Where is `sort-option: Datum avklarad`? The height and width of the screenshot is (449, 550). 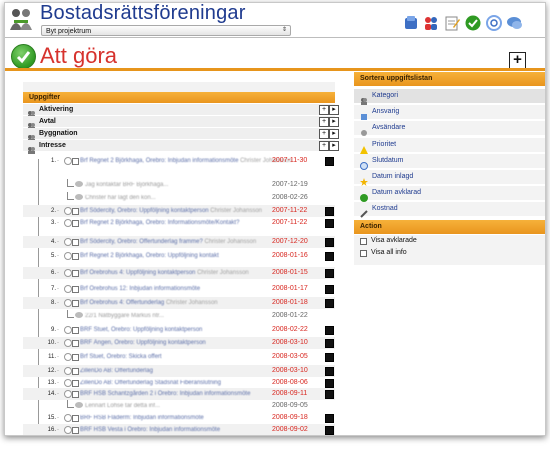 sort-option: Datum avklarad is located at coordinates (449, 194).